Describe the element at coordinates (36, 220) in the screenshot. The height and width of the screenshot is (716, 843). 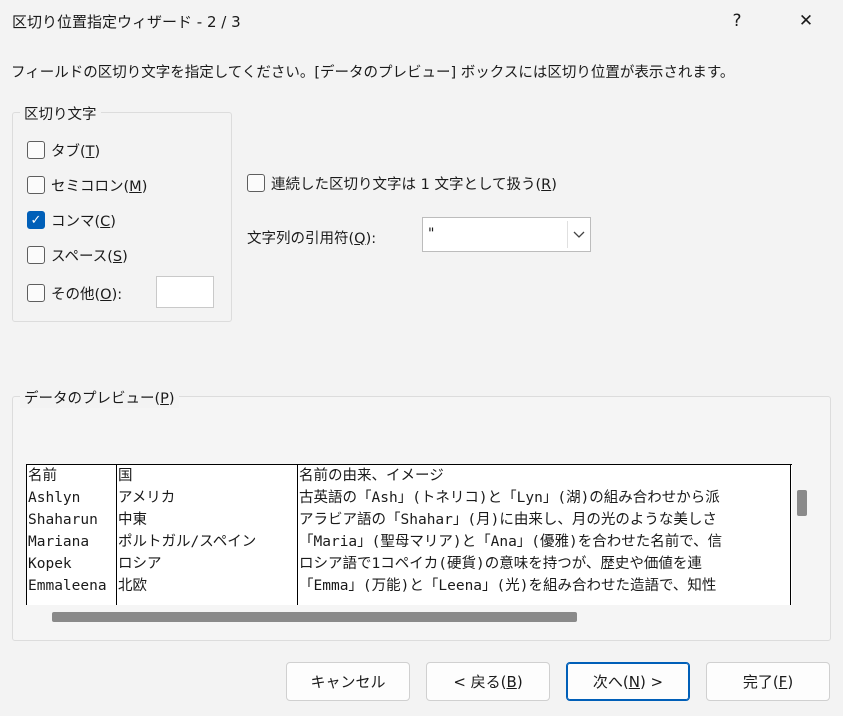
I see `checkmark-icon: ✓` at that location.